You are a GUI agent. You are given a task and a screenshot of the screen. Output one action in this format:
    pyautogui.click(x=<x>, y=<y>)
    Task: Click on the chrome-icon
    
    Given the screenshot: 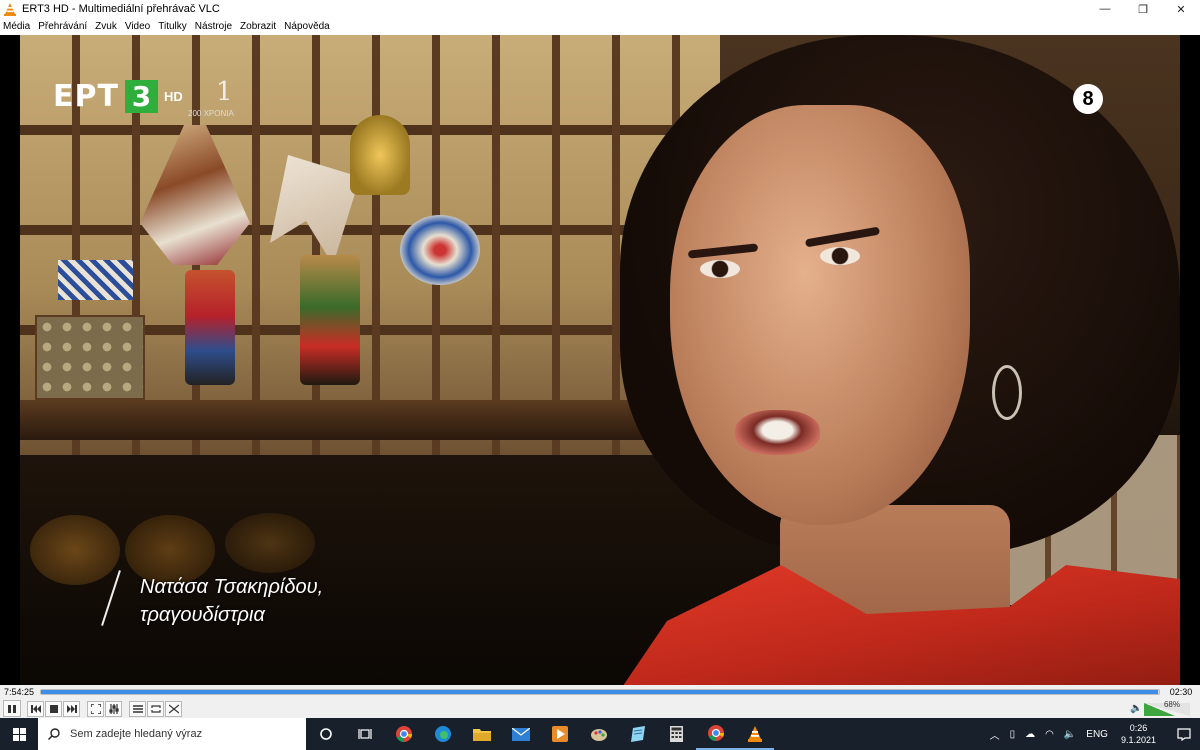 What is the action you would take?
    pyautogui.click(x=403, y=734)
    